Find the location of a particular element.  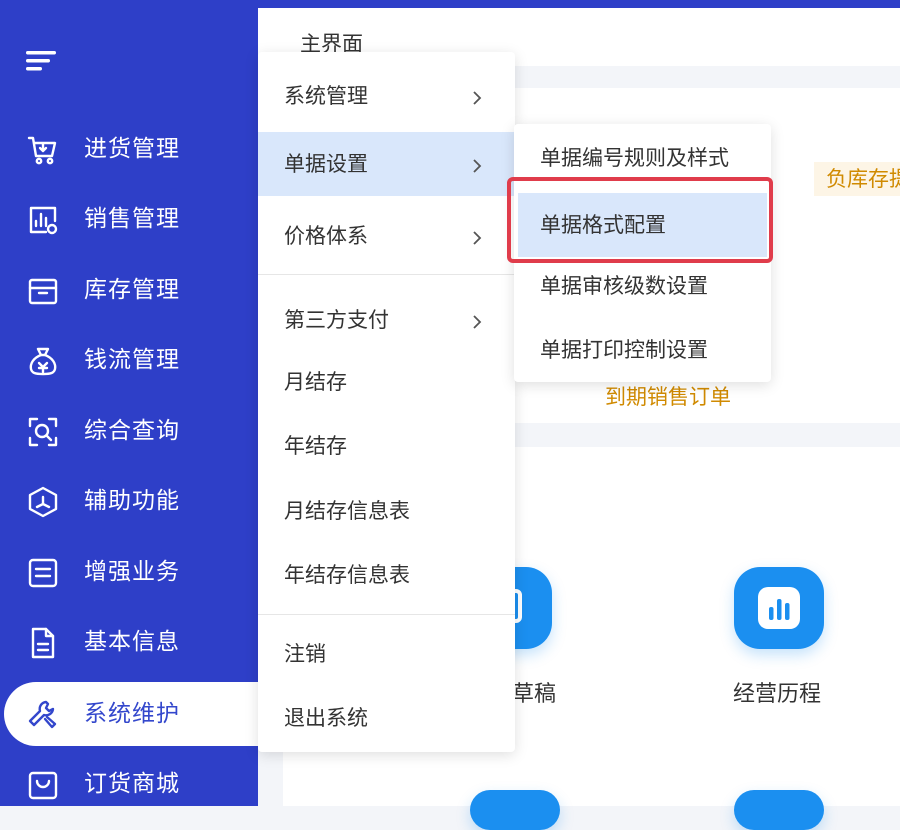

money-bag-icon is located at coordinates (43, 361).